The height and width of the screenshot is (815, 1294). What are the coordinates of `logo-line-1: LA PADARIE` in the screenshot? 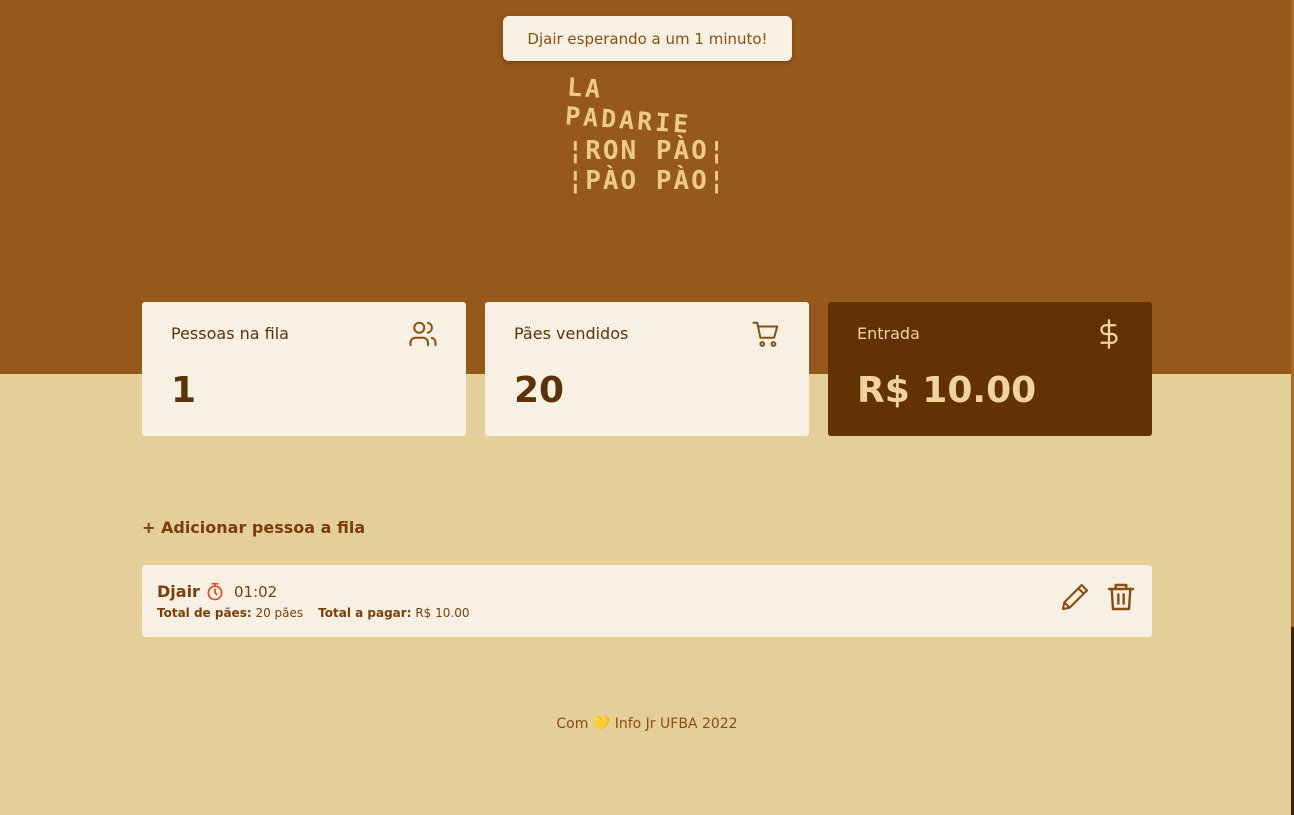 It's located at (628, 106).